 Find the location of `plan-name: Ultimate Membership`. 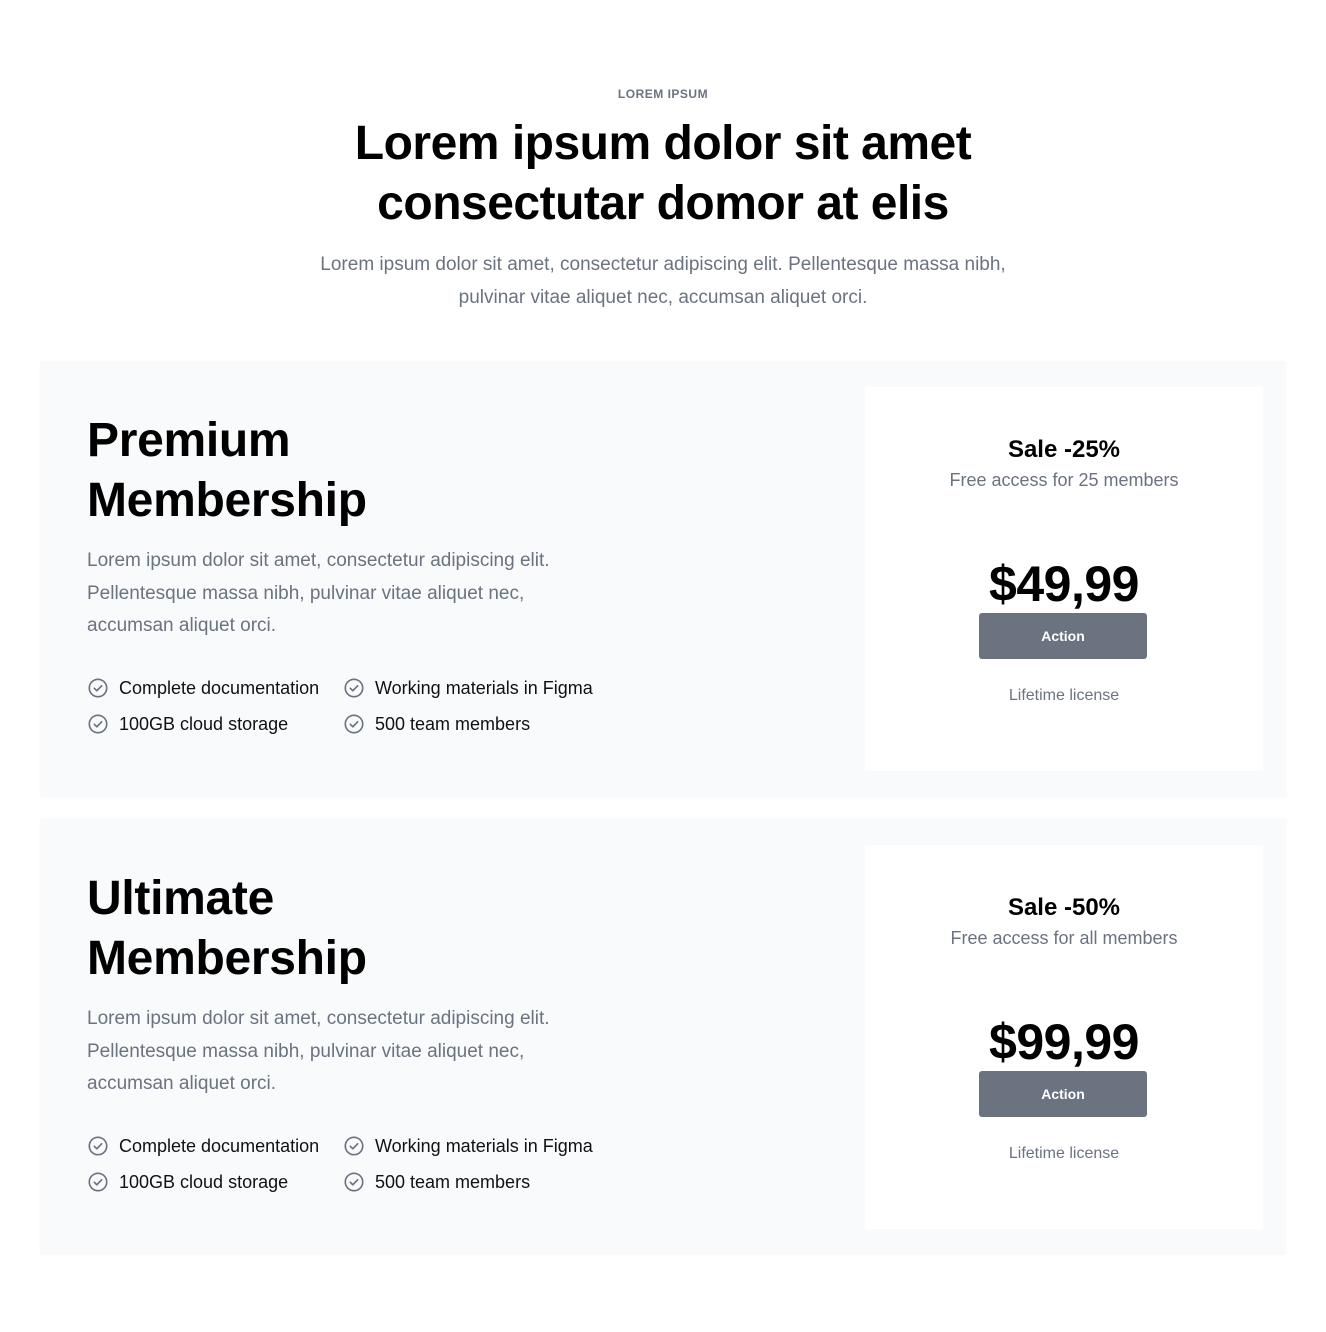

plan-name: Ultimate Membership is located at coordinates (227, 929).